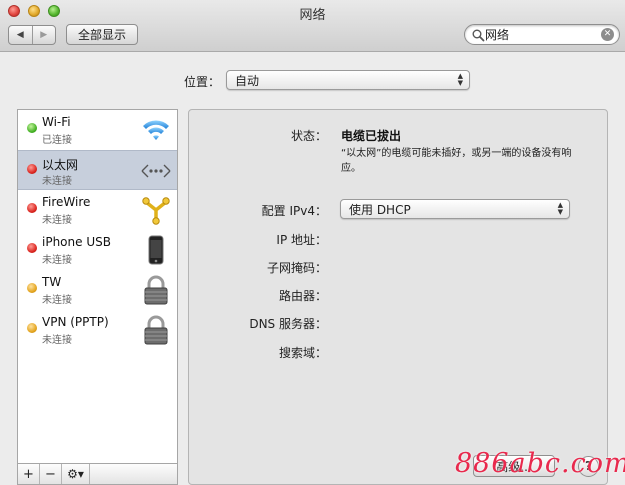  What do you see at coordinates (97, 210) in the screenshot?
I see `service-item-firewire: FireWire 未连接` at bounding box center [97, 210].